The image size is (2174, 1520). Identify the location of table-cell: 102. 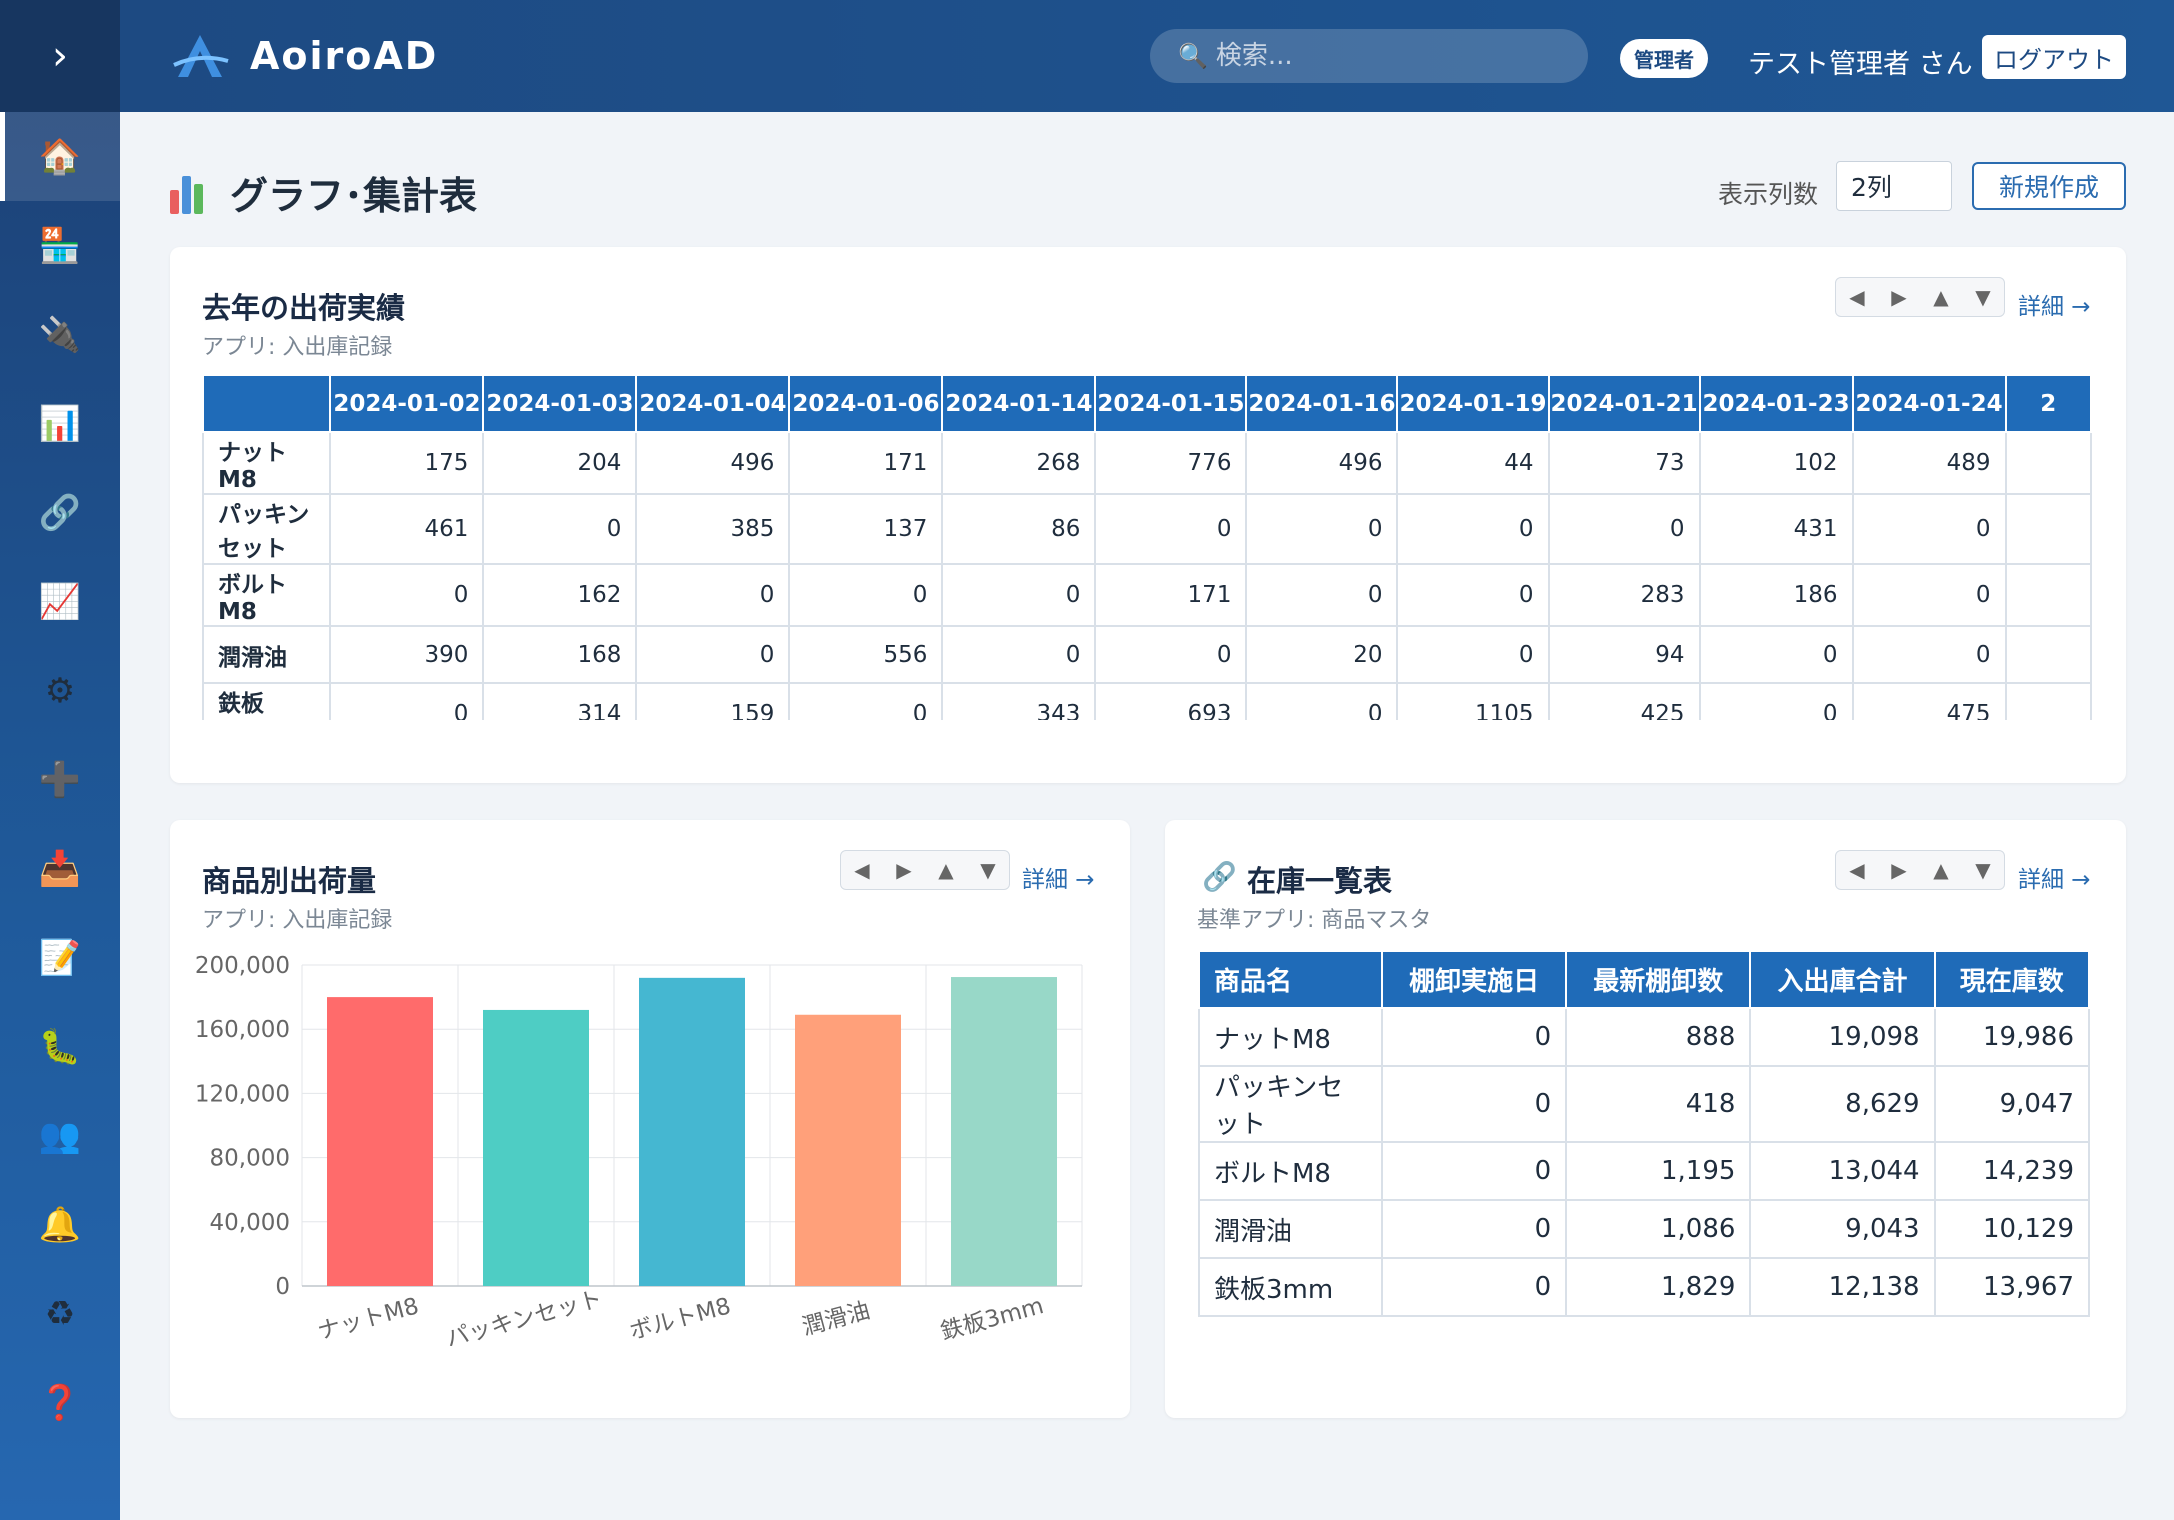
(1776, 463).